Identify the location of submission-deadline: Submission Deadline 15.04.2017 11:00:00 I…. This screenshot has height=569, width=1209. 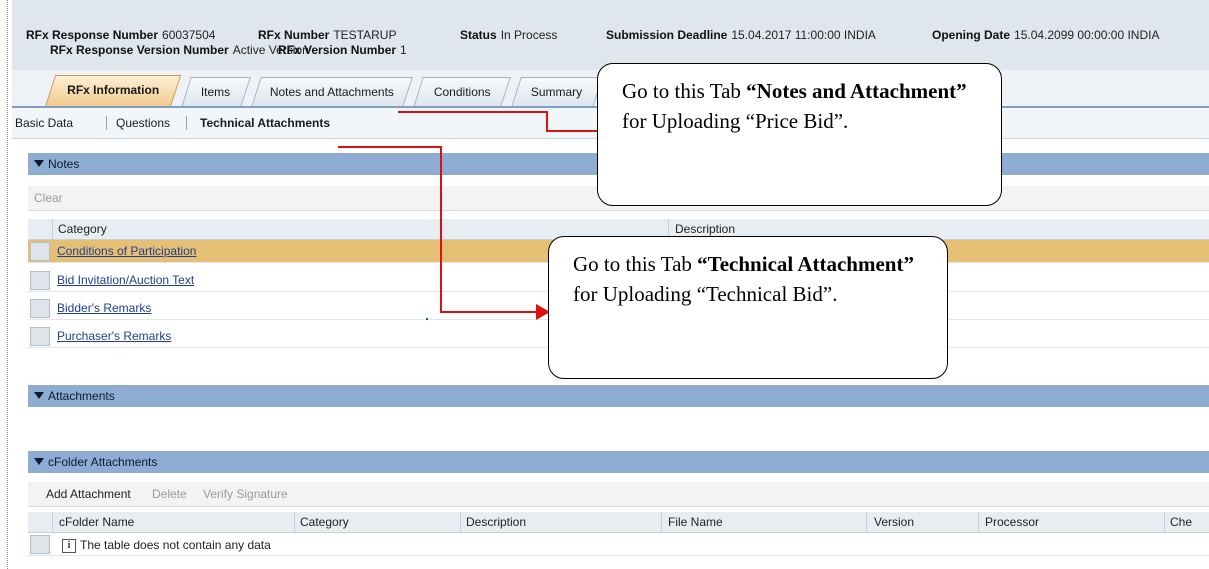
(741, 35).